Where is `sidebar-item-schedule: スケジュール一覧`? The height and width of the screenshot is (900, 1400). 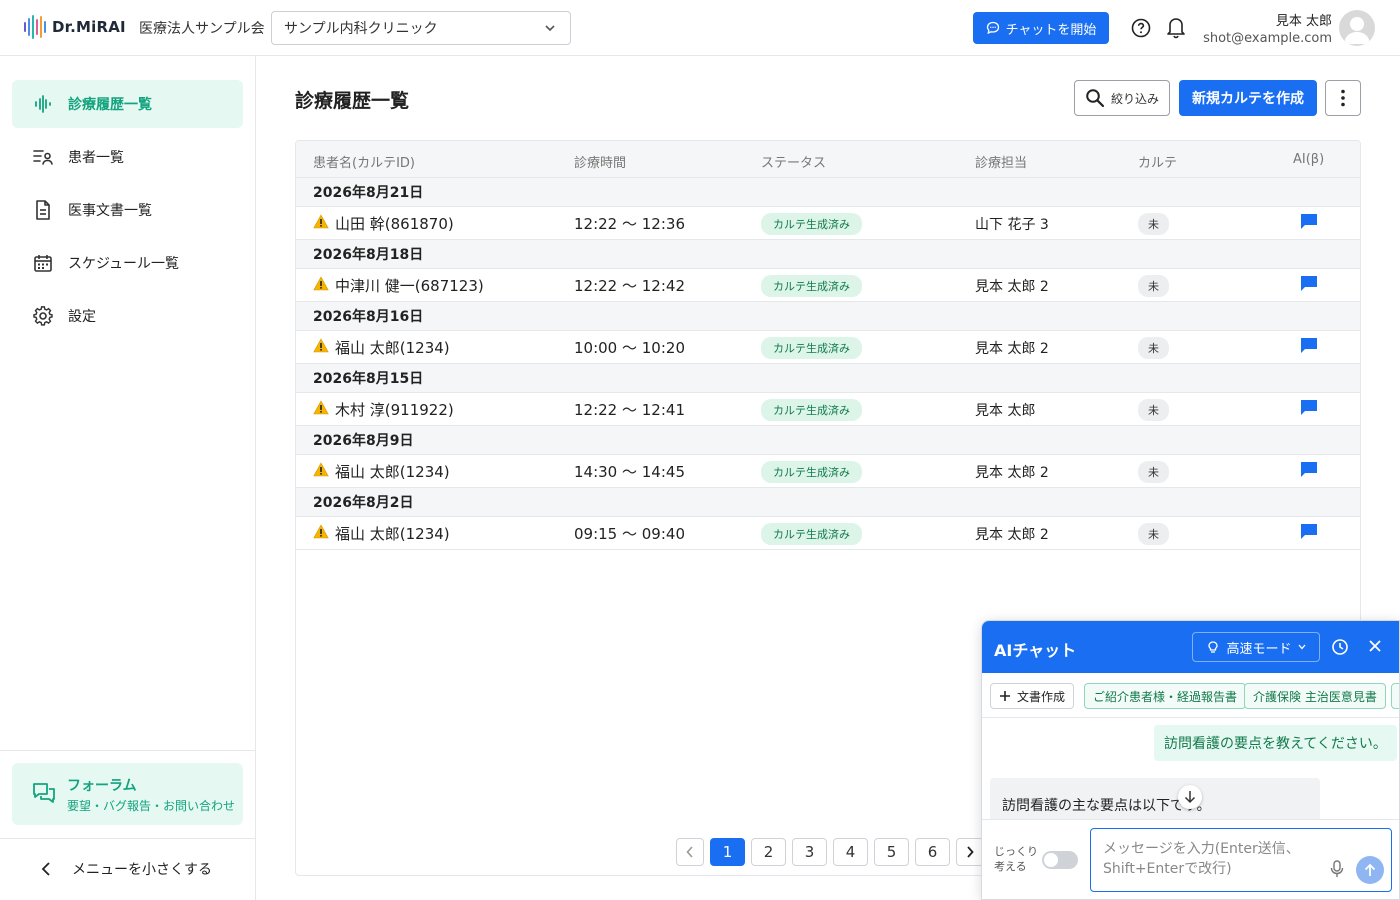
sidebar-item-schedule: スケジュール一覧 is located at coordinates (127, 263).